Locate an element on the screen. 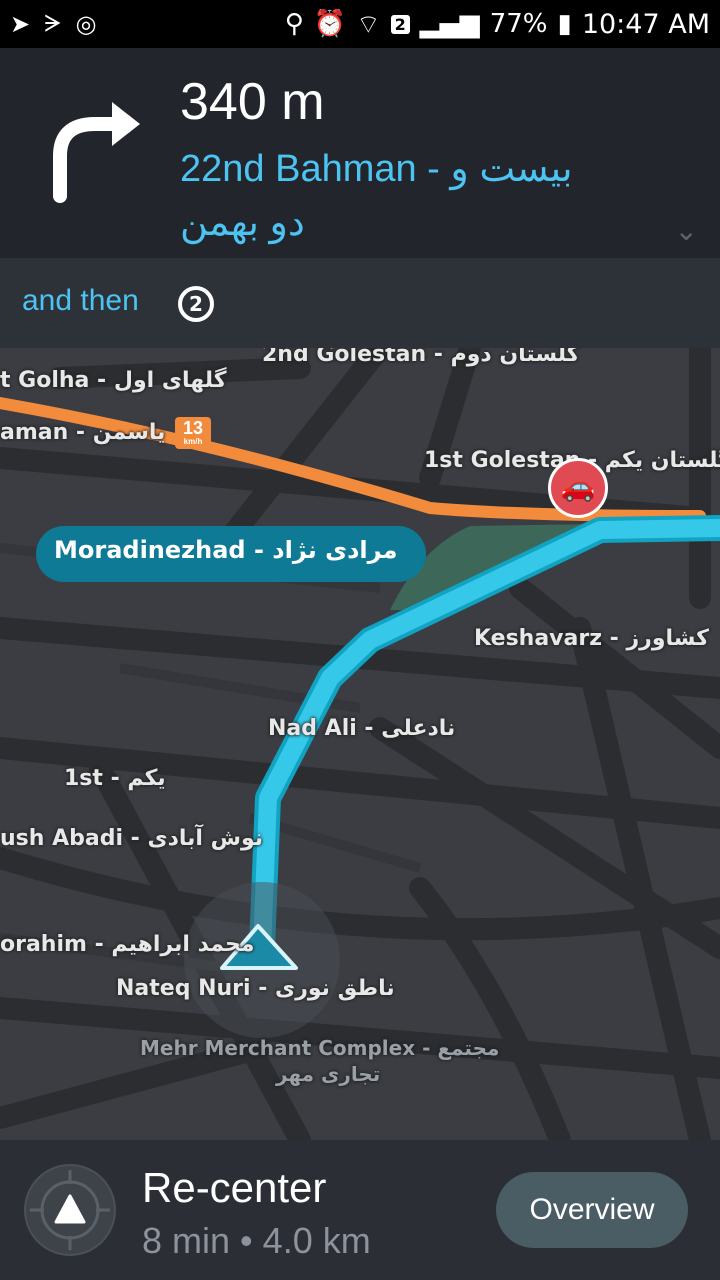 This screenshot has height=1280, width=720. status-bar: ➤ ᗒ ◎ ⚲ ⏰ ⌔ 2 ▂▄▆ 77% ▮ 10:47 AM is located at coordinates (360, 24).